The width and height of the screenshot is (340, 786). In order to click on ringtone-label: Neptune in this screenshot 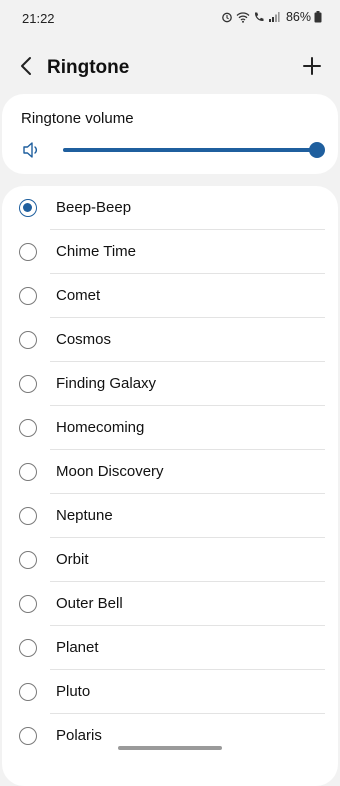, I will do `click(84, 515)`.